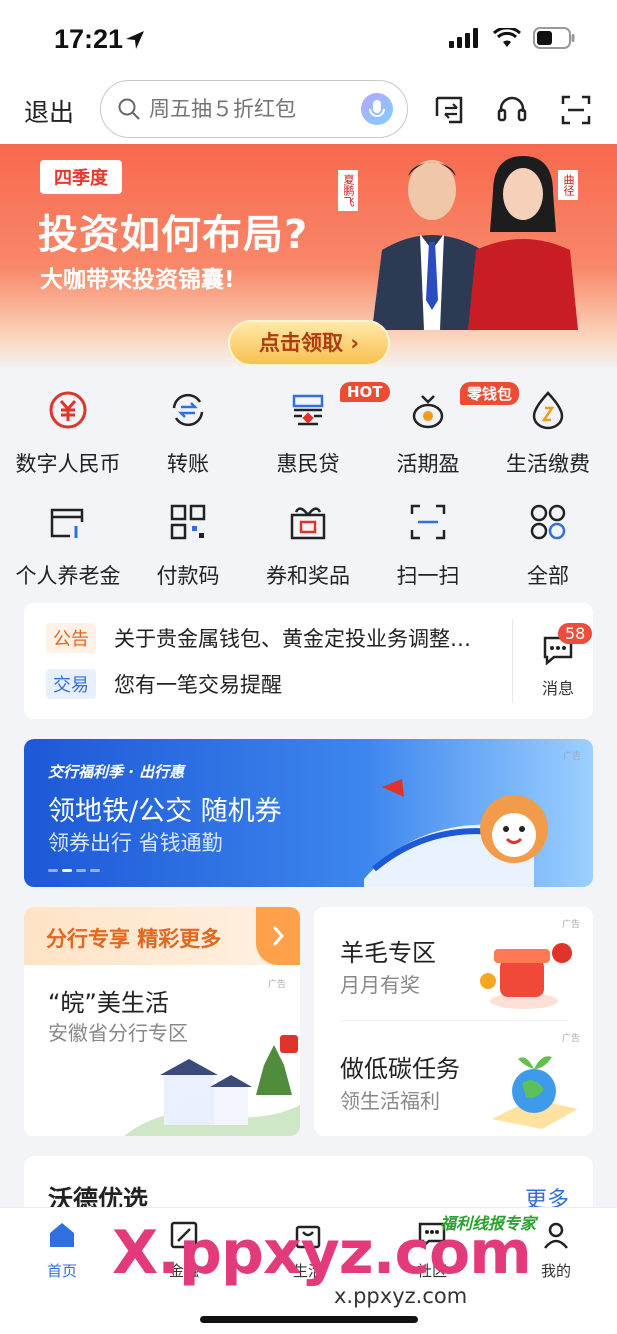  Describe the element at coordinates (134, 939) in the screenshot. I see `branch-card-title: 分行专享 精彩更多` at that location.